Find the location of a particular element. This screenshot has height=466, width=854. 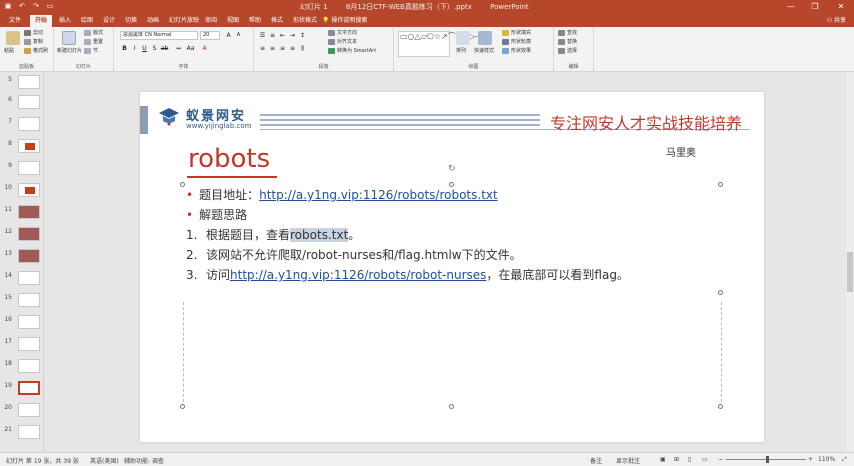

thumbnail: 11 is located at coordinates (23, 214).